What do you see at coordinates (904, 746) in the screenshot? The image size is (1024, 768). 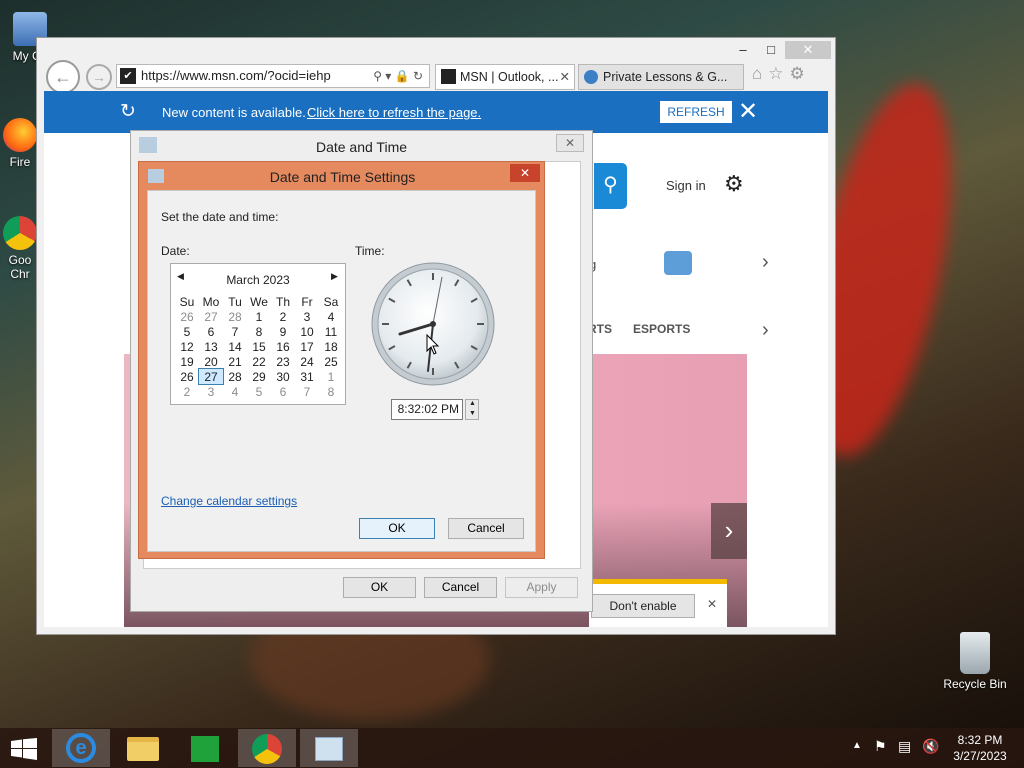 I see `network-icon: ▤` at bounding box center [904, 746].